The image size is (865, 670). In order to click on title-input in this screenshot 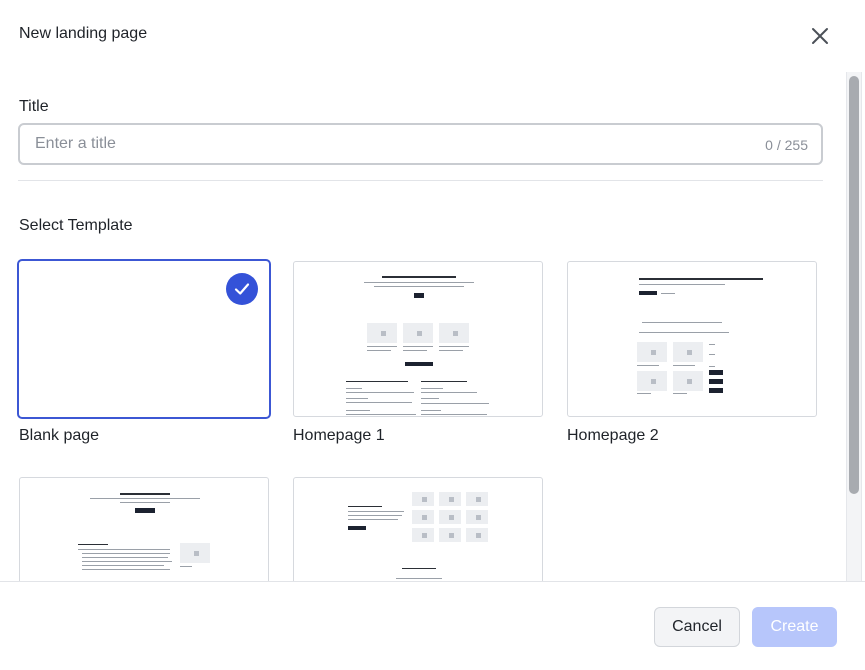, I will do `click(385, 144)`.